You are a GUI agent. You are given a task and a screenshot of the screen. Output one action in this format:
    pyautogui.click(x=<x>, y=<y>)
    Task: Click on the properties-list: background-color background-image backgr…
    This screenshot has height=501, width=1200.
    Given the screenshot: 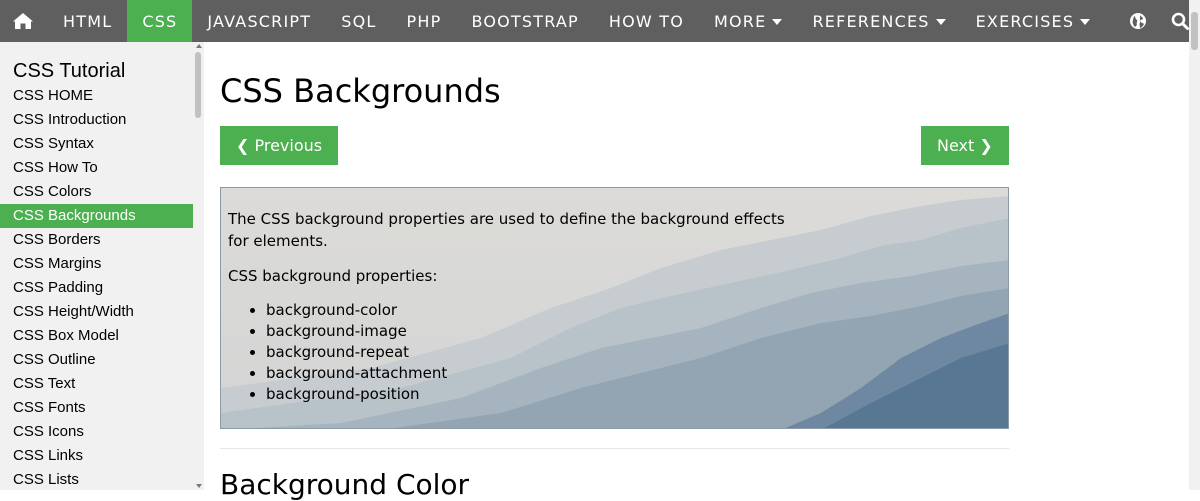 What is the action you would take?
    pyautogui.click(x=518, y=352)
    